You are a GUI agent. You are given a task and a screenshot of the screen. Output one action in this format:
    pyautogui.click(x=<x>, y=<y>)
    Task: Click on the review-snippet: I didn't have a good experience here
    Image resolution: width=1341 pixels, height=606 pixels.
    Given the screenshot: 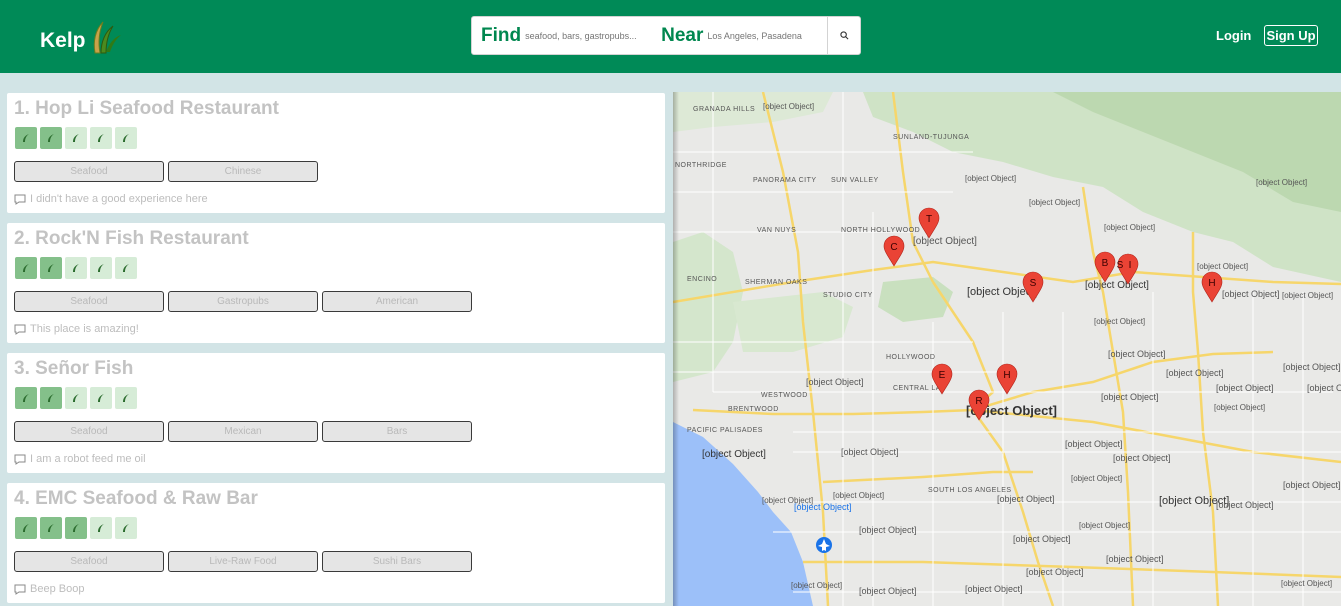 What is the action you would take?
    pyautogui.click(x=111, y=199)
    